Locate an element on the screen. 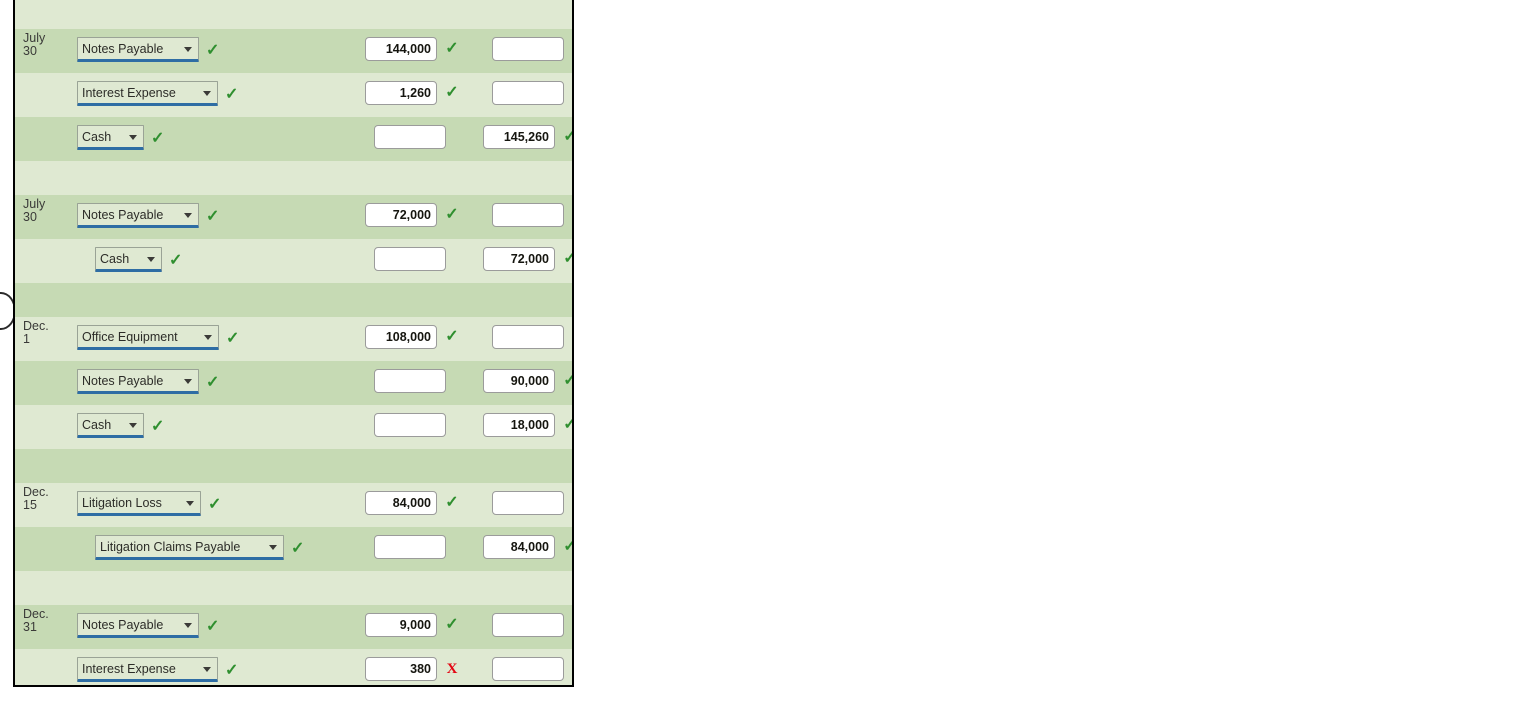  journal-line-row: Dec.15 Litigation Loss ✓ ✓ is located at coordinates (293, 505).